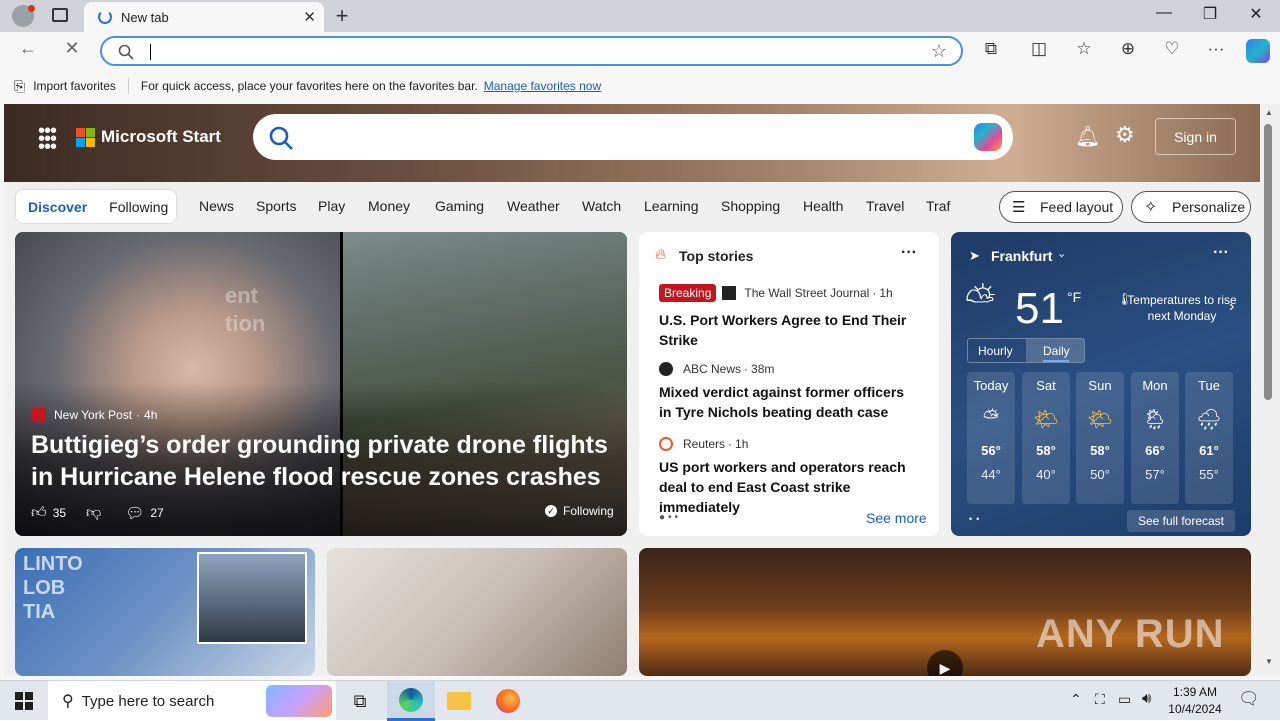 The image size is (1280, 721). Describe the element at coordinates (331, 206) in the screenshot. I see `nav-play: Play` at that location.